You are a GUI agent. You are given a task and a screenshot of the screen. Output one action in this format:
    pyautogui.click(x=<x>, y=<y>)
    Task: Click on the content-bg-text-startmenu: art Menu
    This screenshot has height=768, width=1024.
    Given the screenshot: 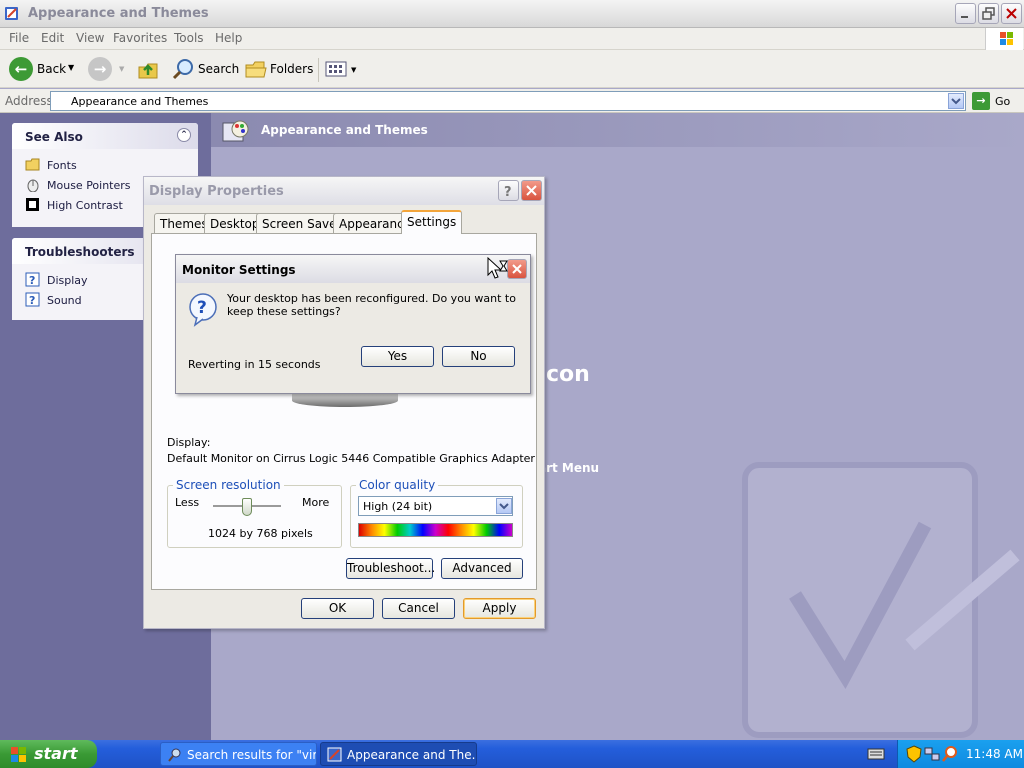 What is the action you would take?
    pyautogui.click(x=569, y=468)
    